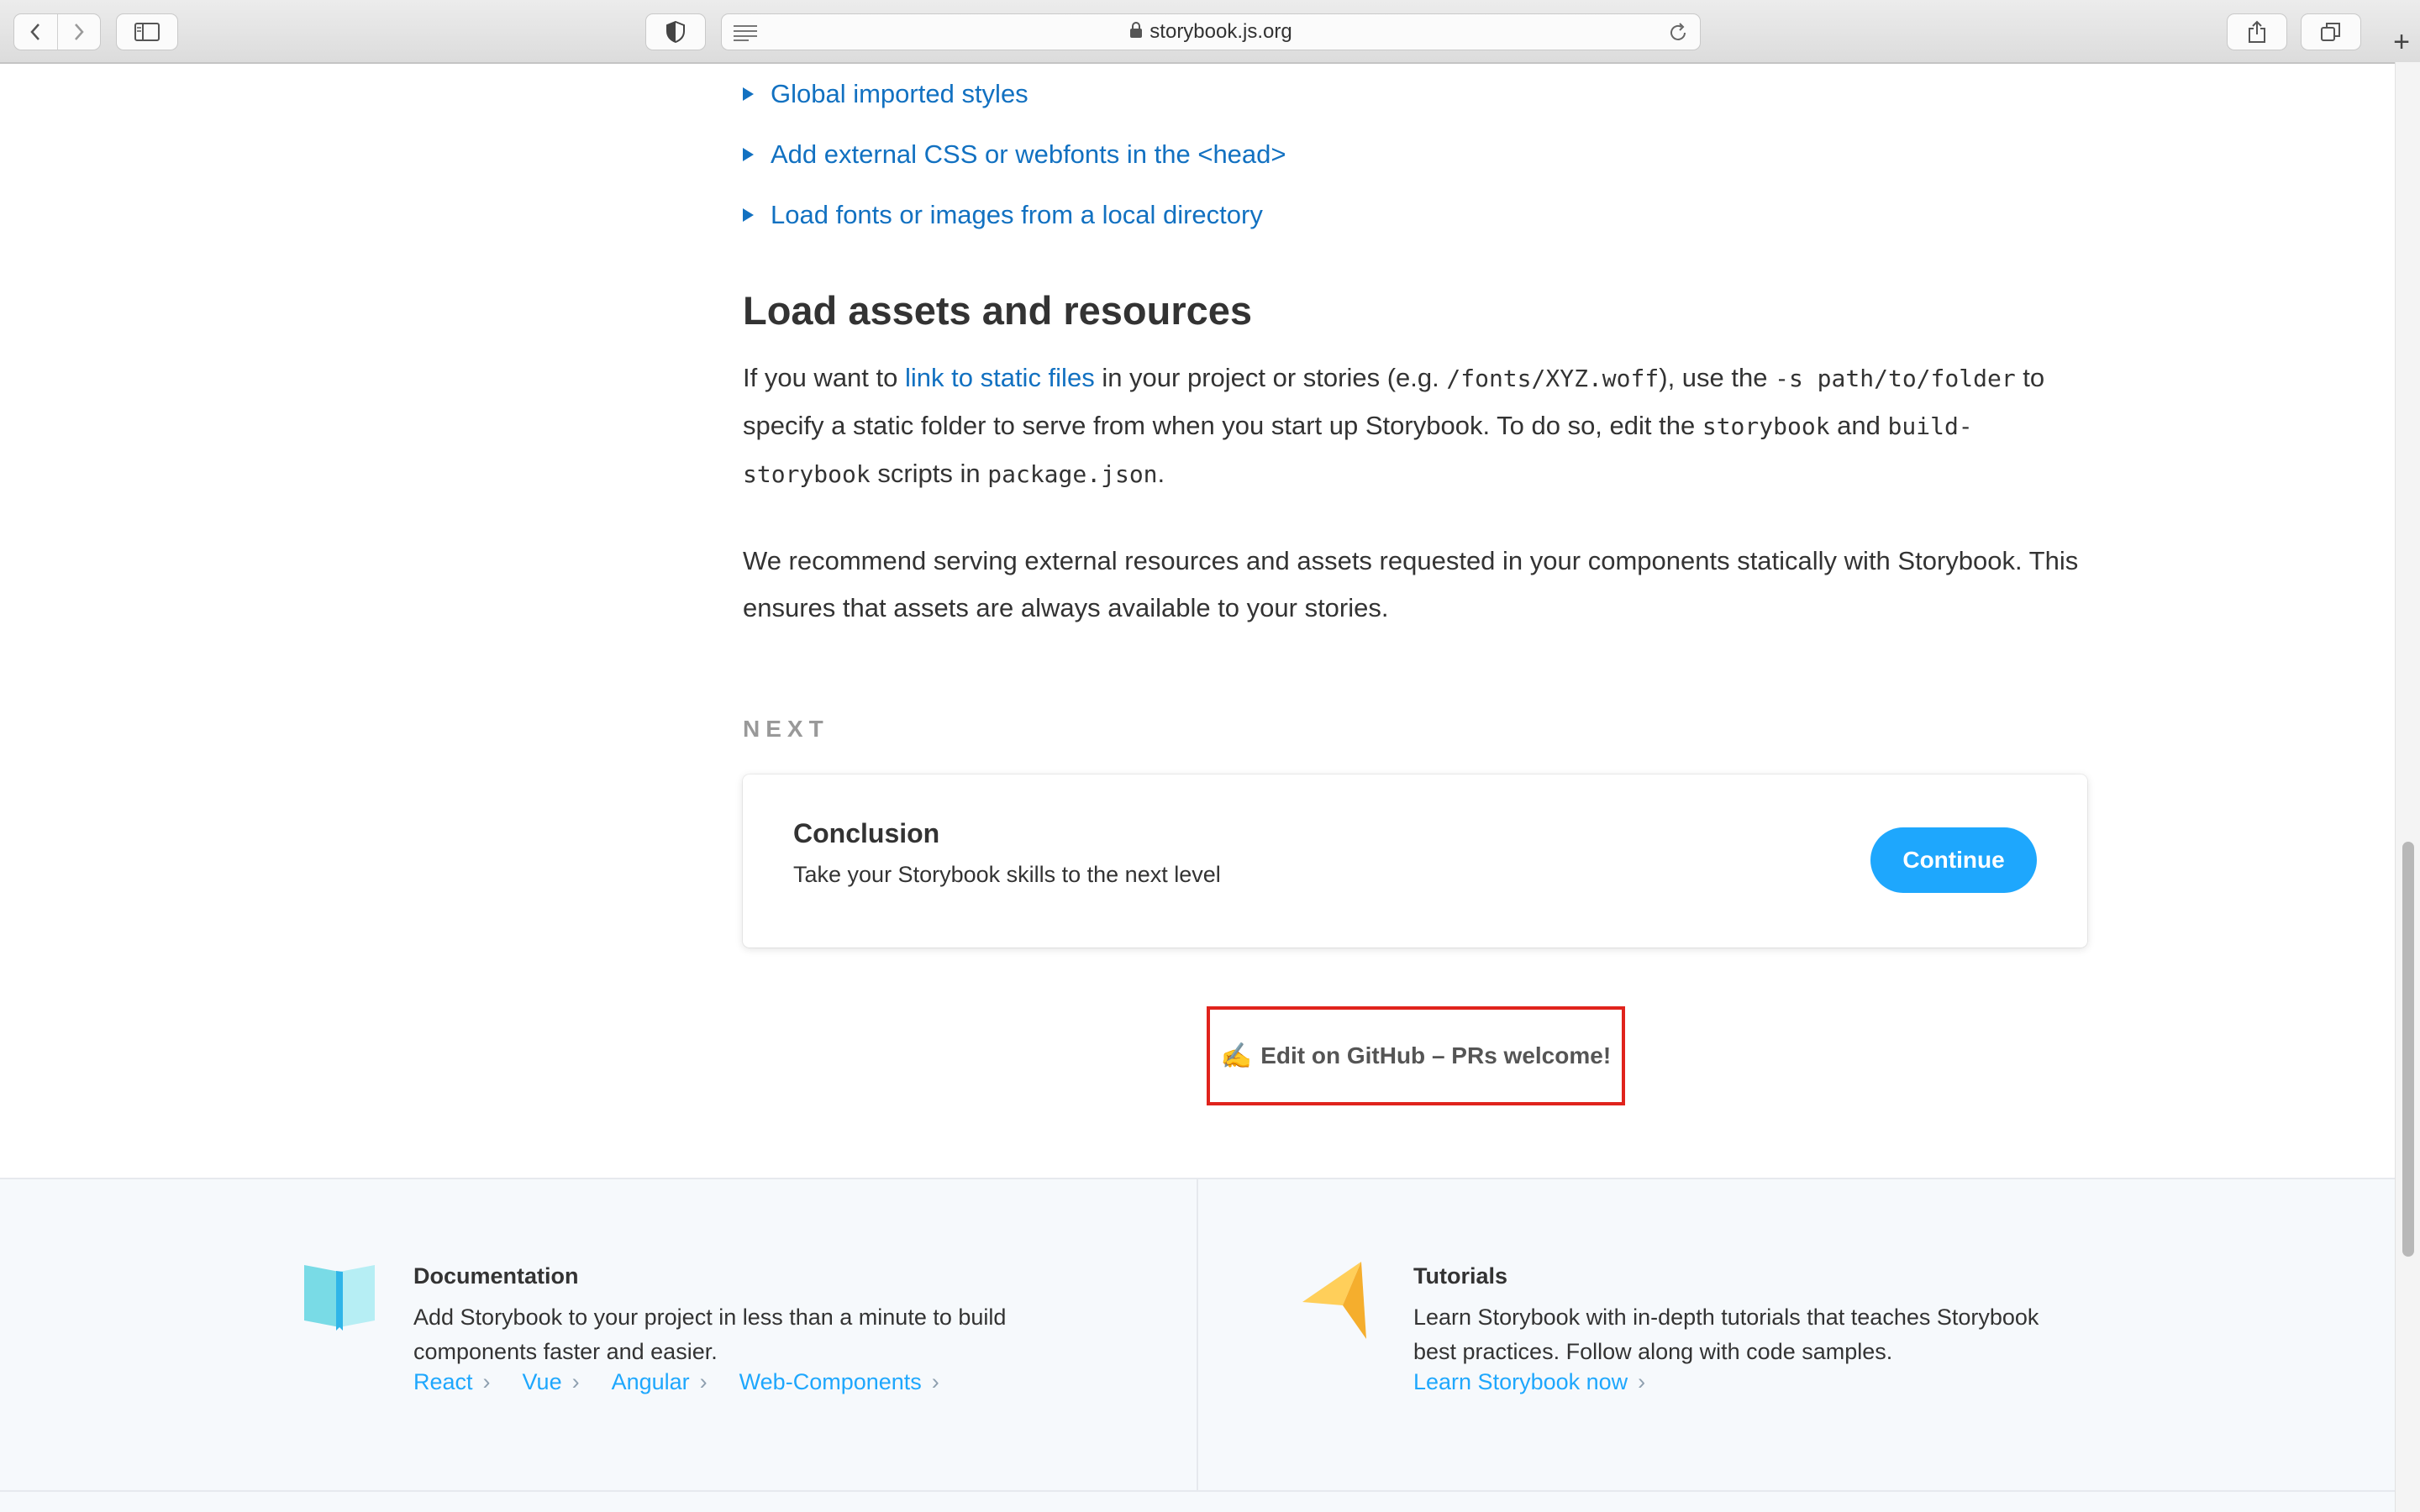 Image resolution: width=2420 pixels, height=1512 pixels. What do you see at coordinates (786, 729) in the screenshot?
I see `next-label: NEXT` at bounding box center [786, 729].